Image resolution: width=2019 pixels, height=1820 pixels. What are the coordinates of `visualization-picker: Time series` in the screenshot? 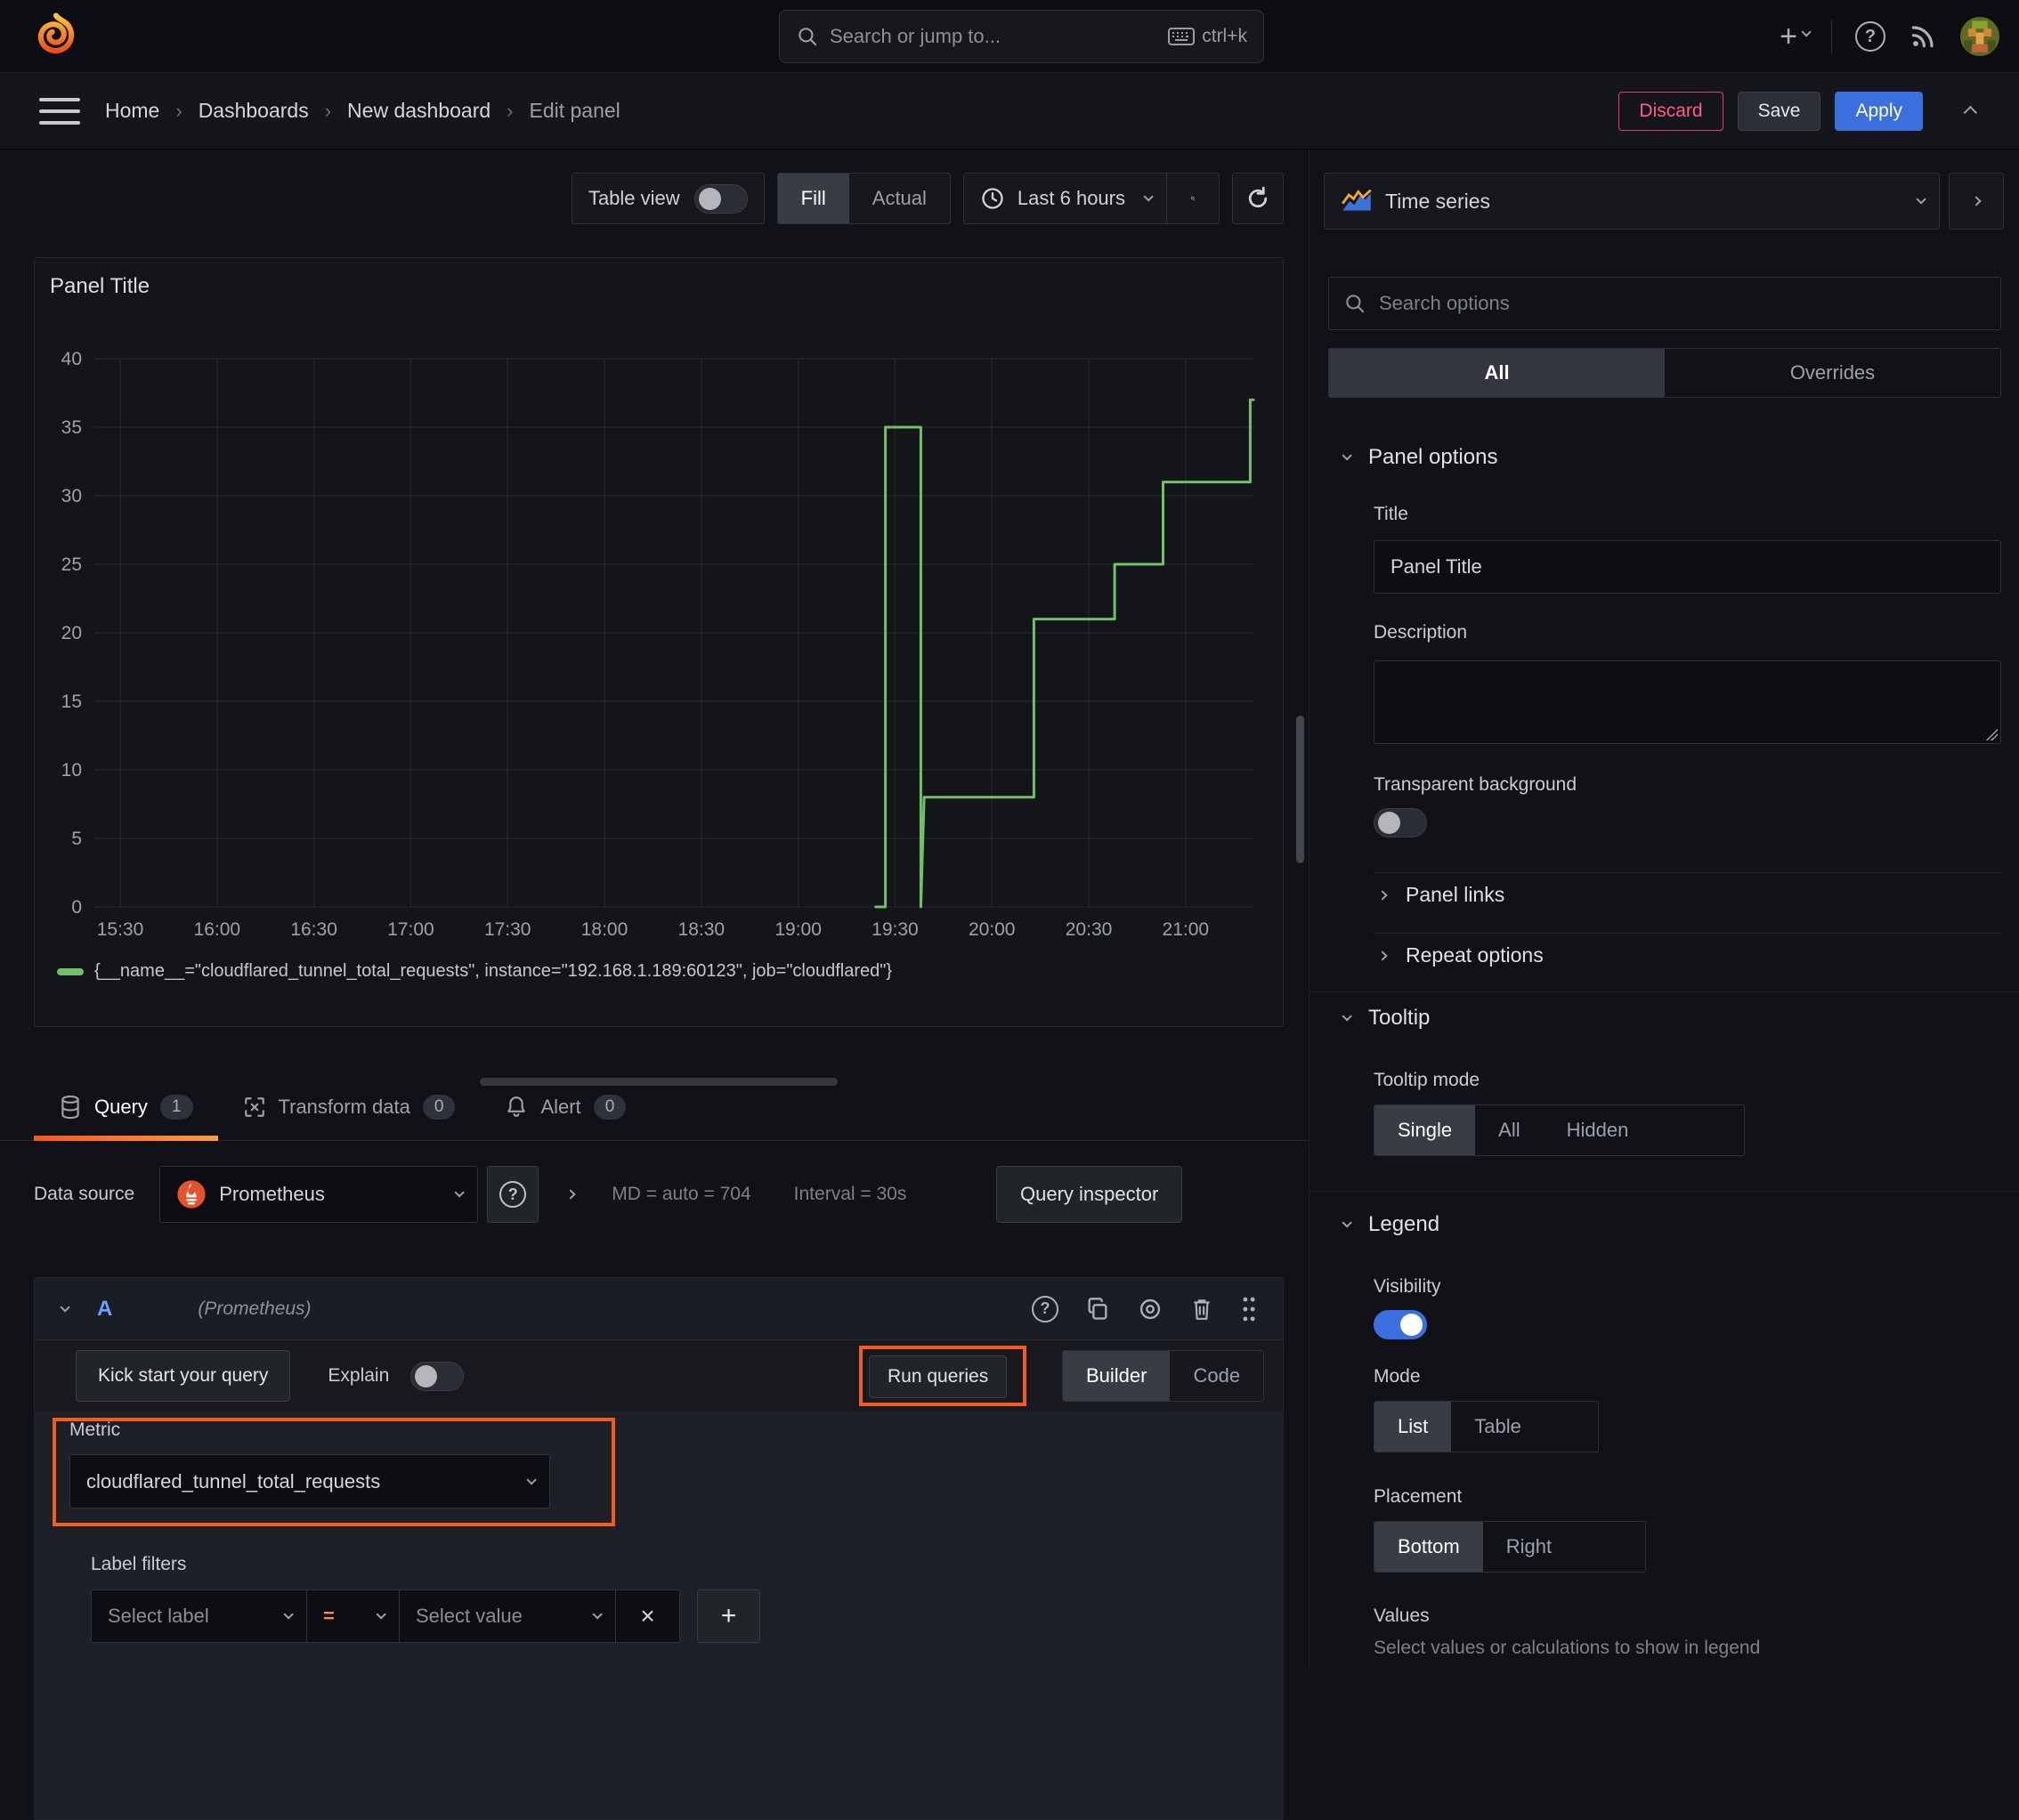 It's located at (1632, 201).